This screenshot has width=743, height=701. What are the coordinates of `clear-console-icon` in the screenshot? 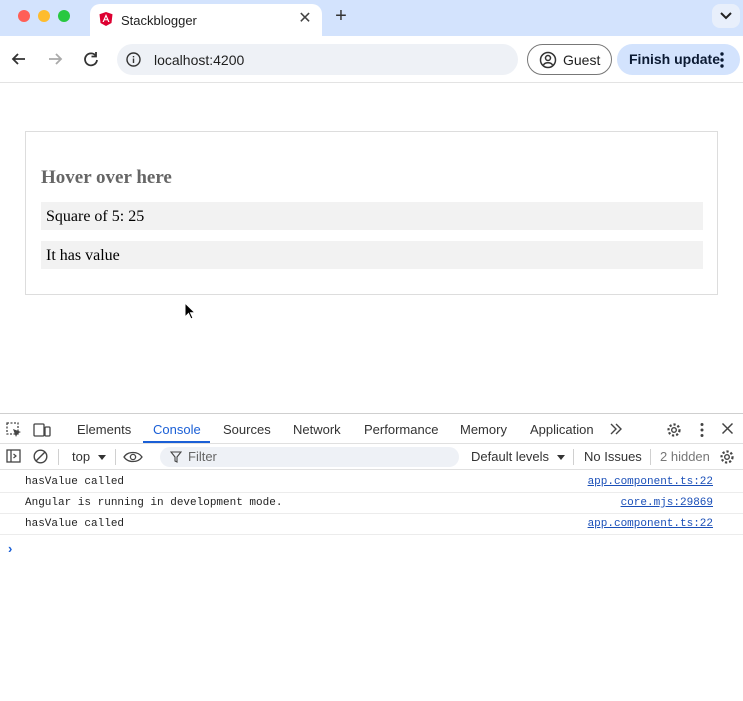 It's located at (40, 458).